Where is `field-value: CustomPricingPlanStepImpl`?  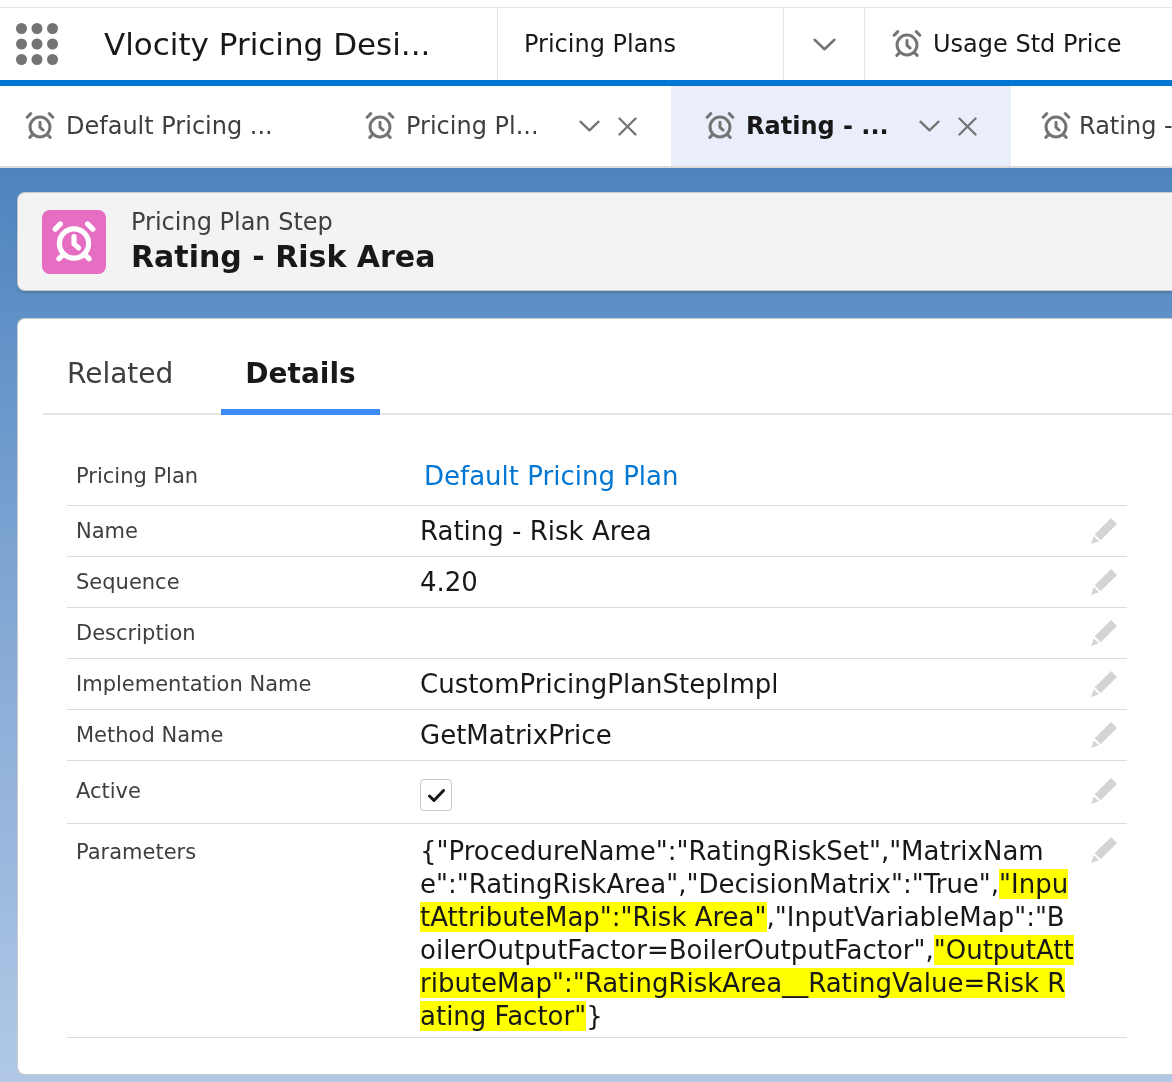 field-value: CustomPricingPlanStepImpl is located at coordinates (599, 684).